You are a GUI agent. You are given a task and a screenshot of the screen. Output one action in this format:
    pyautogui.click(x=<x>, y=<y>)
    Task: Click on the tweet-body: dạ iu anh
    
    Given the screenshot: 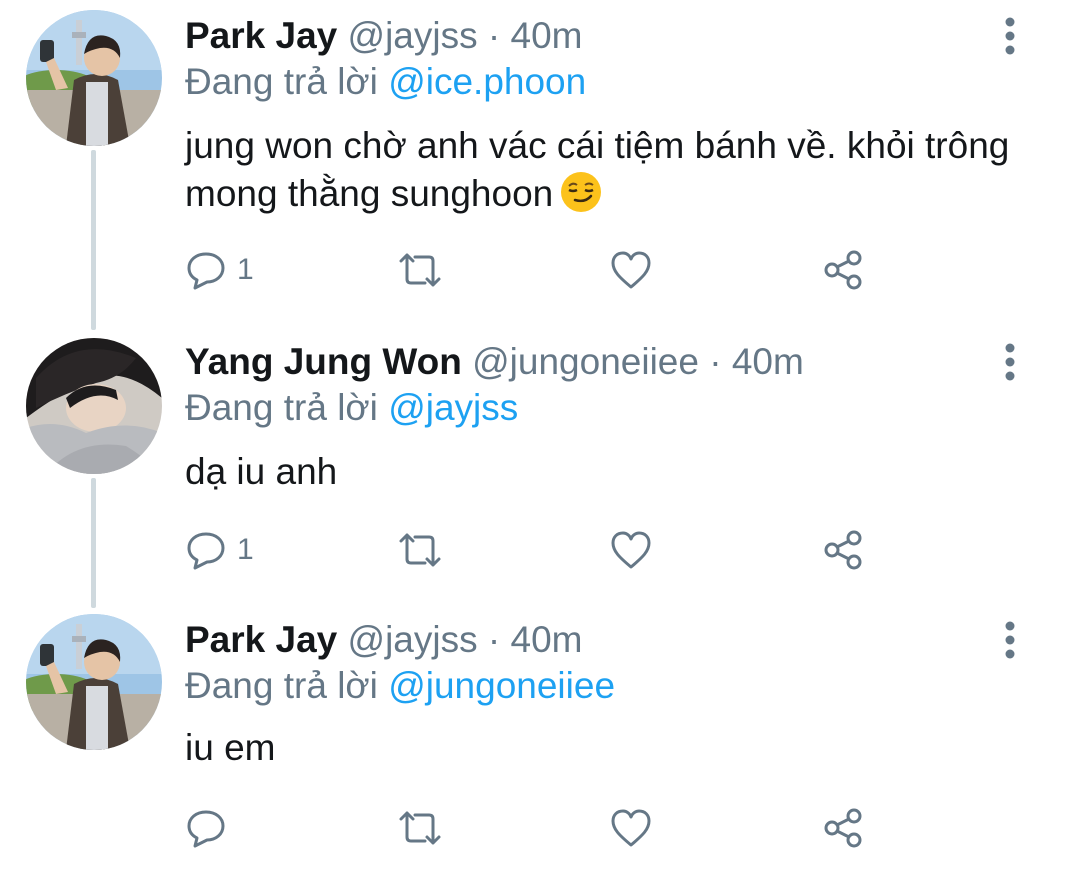 What is the action you would take?
    pyautogui.click(x=261, y=471)
    